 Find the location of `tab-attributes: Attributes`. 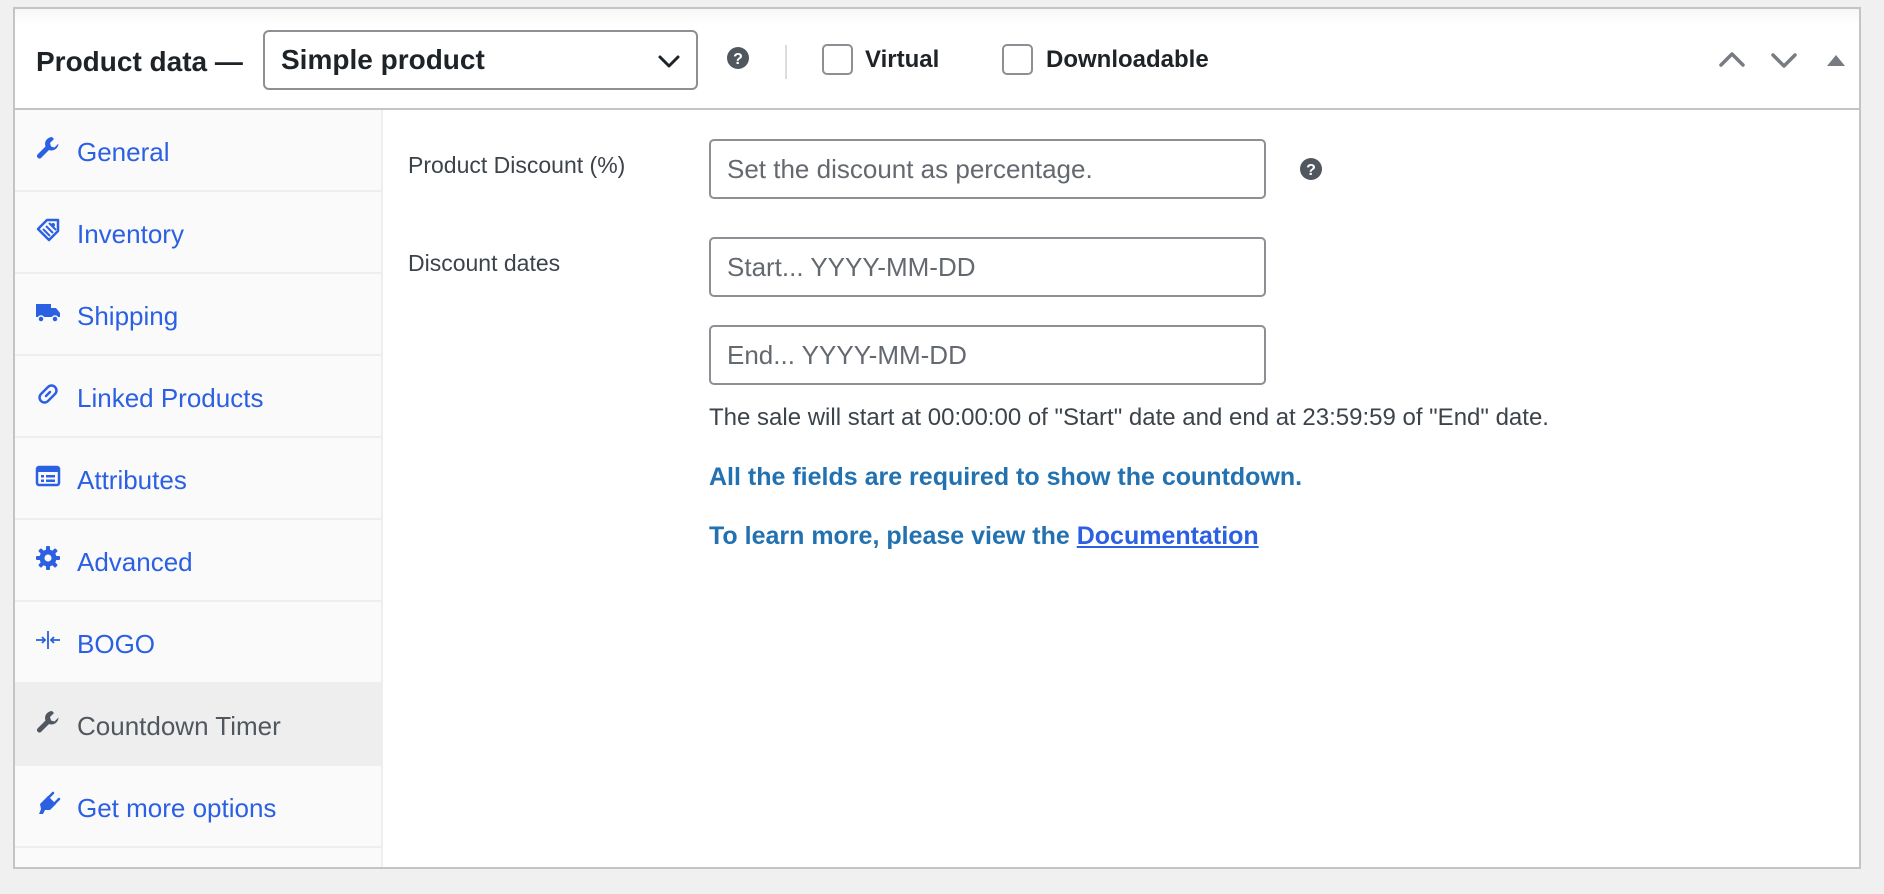

tab-attributes: Attributes is located at coordinates (198, 479).